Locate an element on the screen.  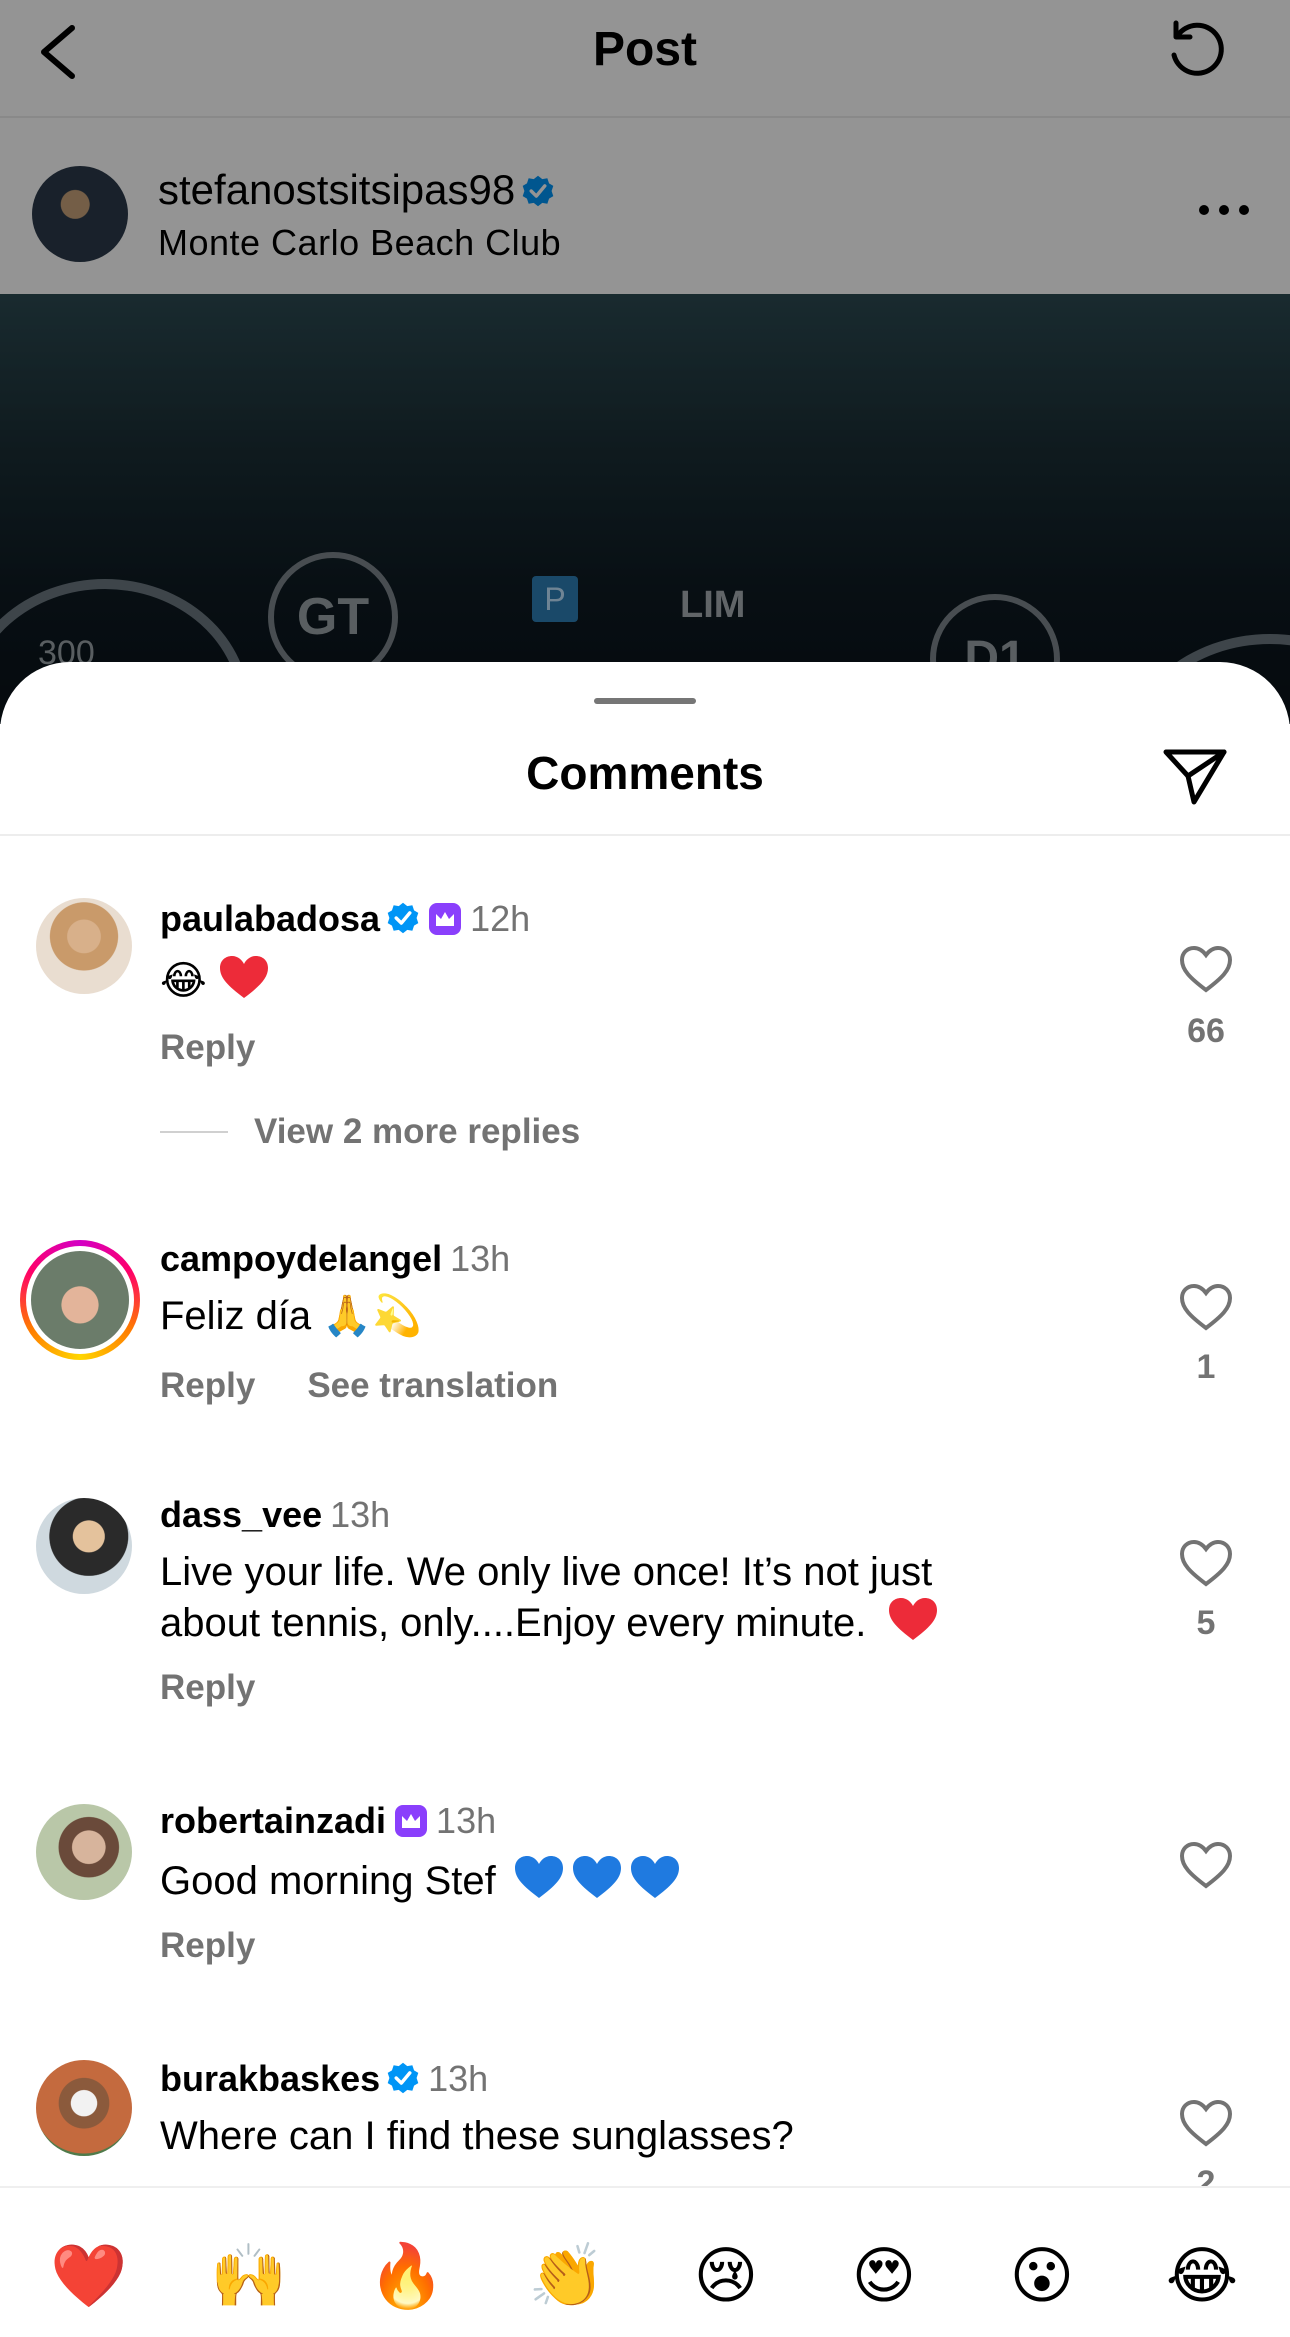
comment-header: paulabadosa 12h is located at coordinates (345, 919).